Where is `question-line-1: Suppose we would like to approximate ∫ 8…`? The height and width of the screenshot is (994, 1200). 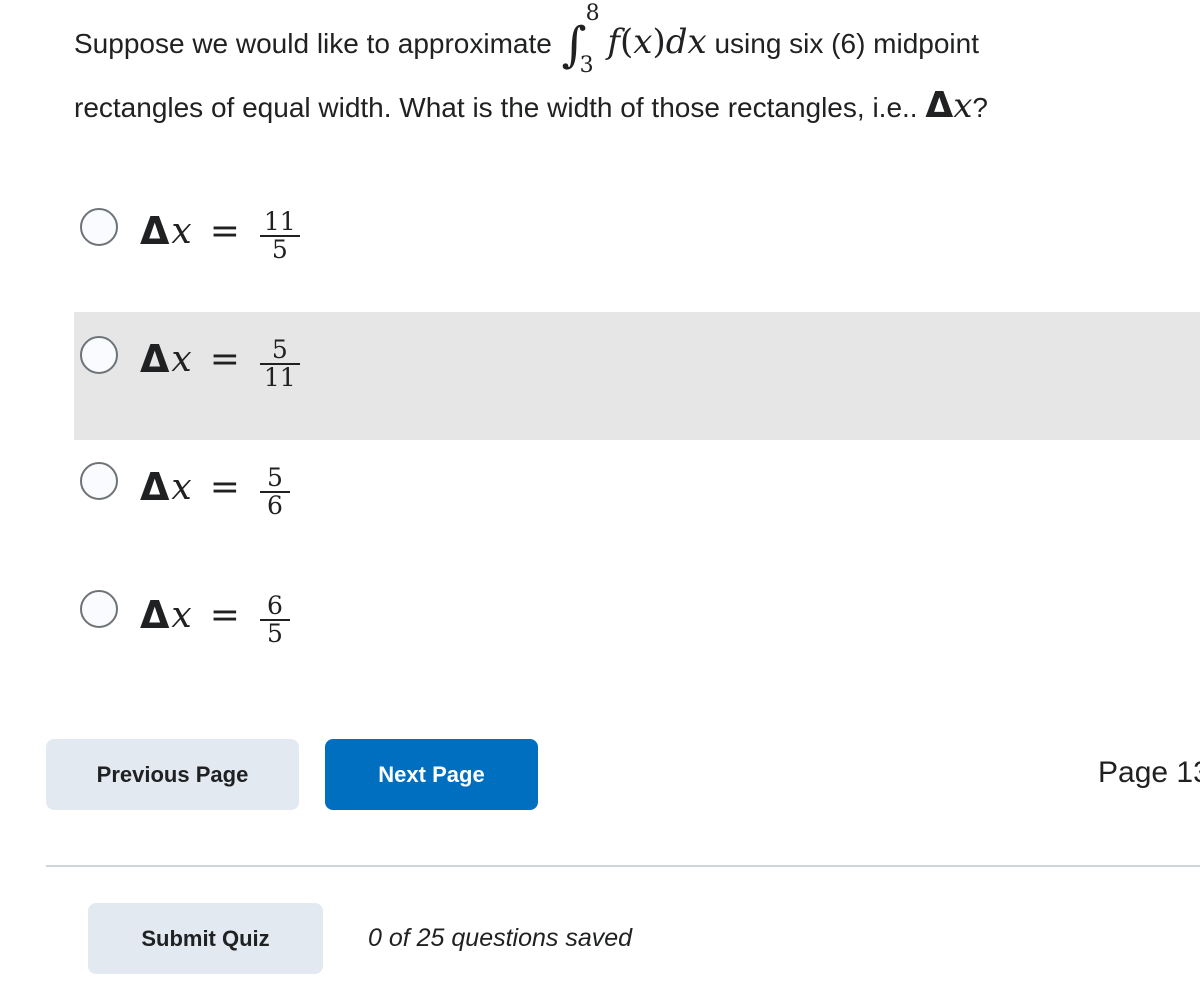
question-line-1: Suppose we would like to approximate ∫ 8… is located at coordinates (637, 39).